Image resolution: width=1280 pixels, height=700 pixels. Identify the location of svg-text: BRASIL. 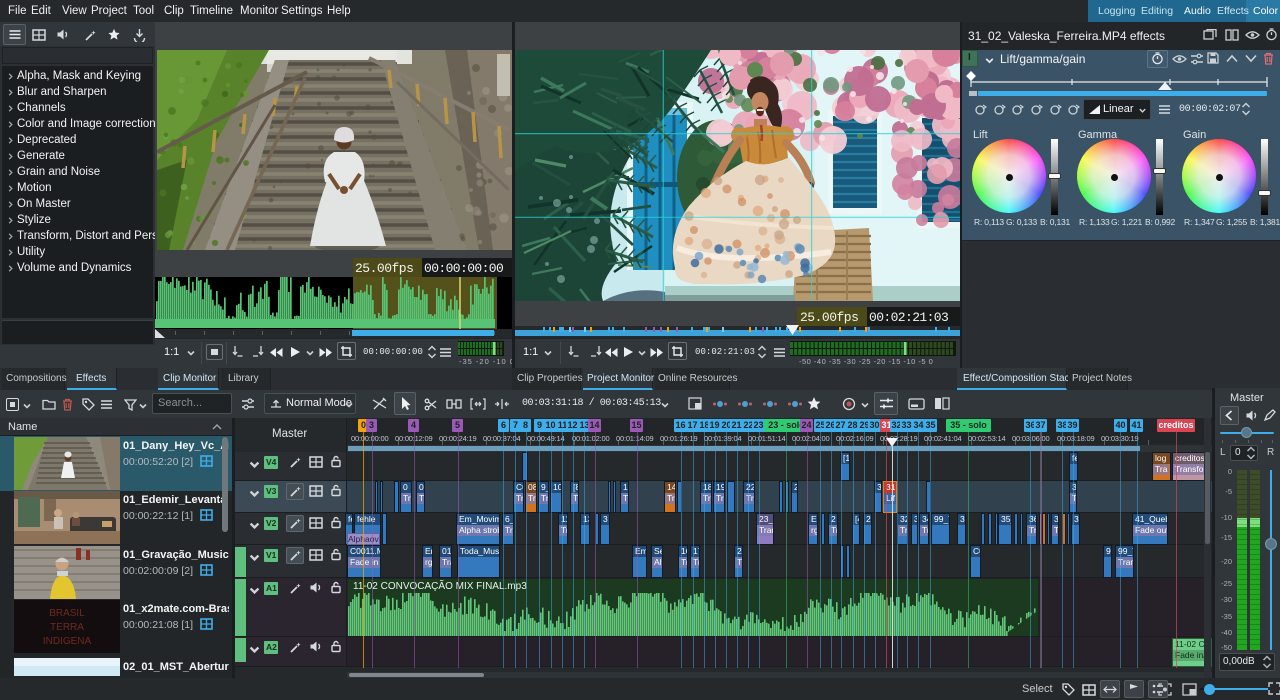
(67, 613).